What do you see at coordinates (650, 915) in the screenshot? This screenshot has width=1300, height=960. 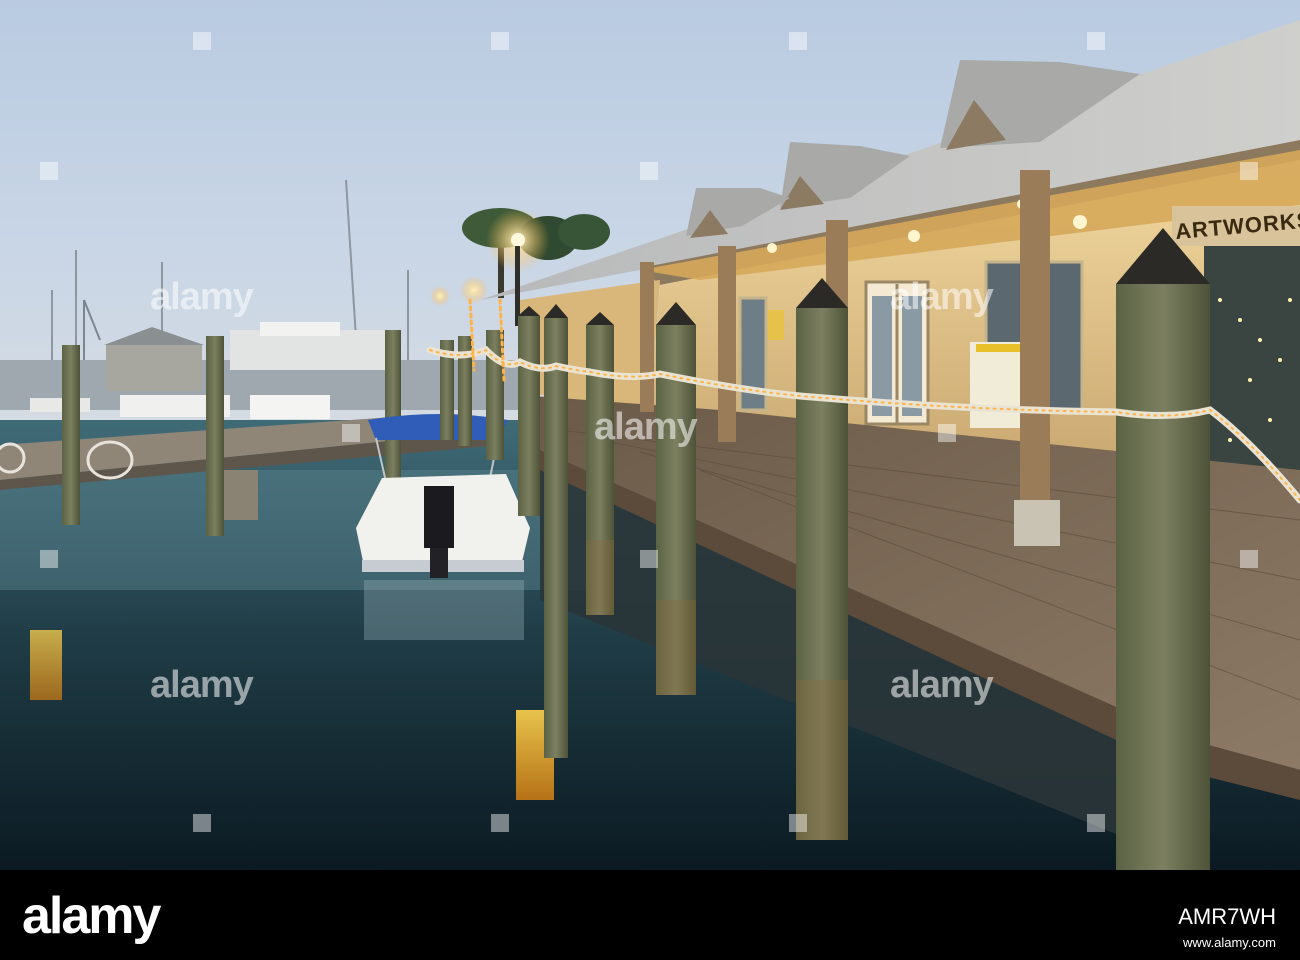 I see `footer-bar: alamy AMR7WH www.alamy.com` at bounding box center [650, 915].